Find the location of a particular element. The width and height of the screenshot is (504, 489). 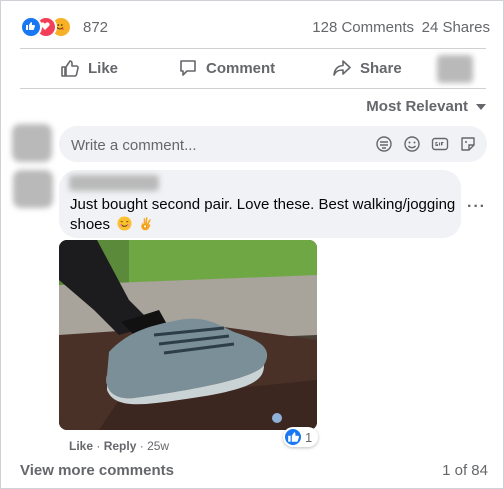

comment-timestamp: 25w is located at coordinates (158, 446).